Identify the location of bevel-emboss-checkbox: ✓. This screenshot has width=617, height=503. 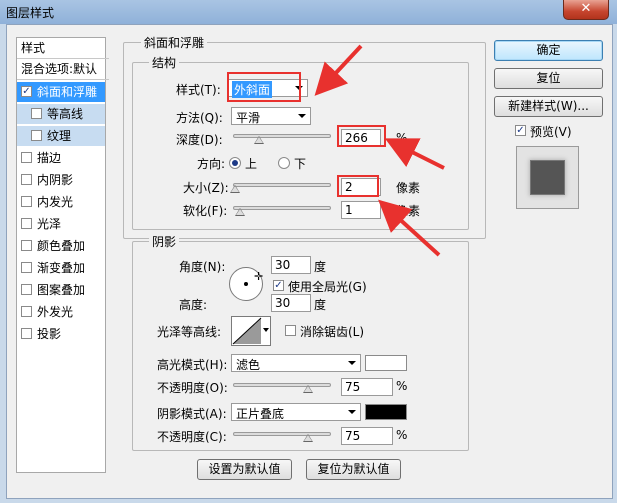
(26, 91).